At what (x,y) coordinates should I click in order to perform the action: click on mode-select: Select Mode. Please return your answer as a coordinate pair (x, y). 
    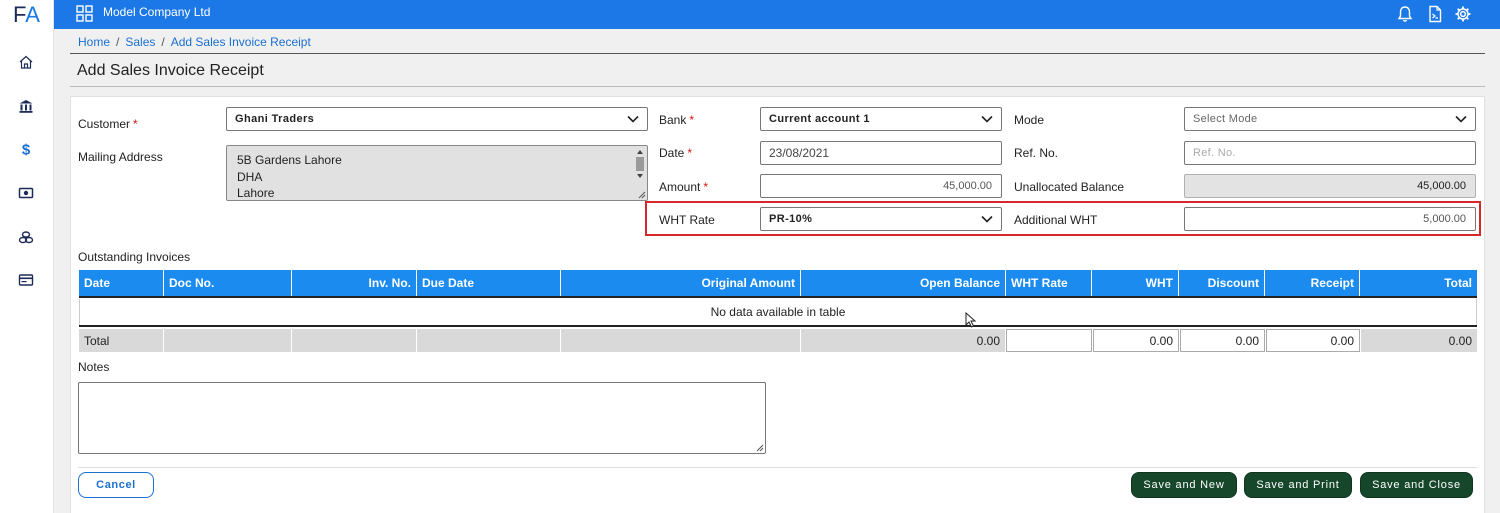
    Looking at the image, I should click on (1330, 119).